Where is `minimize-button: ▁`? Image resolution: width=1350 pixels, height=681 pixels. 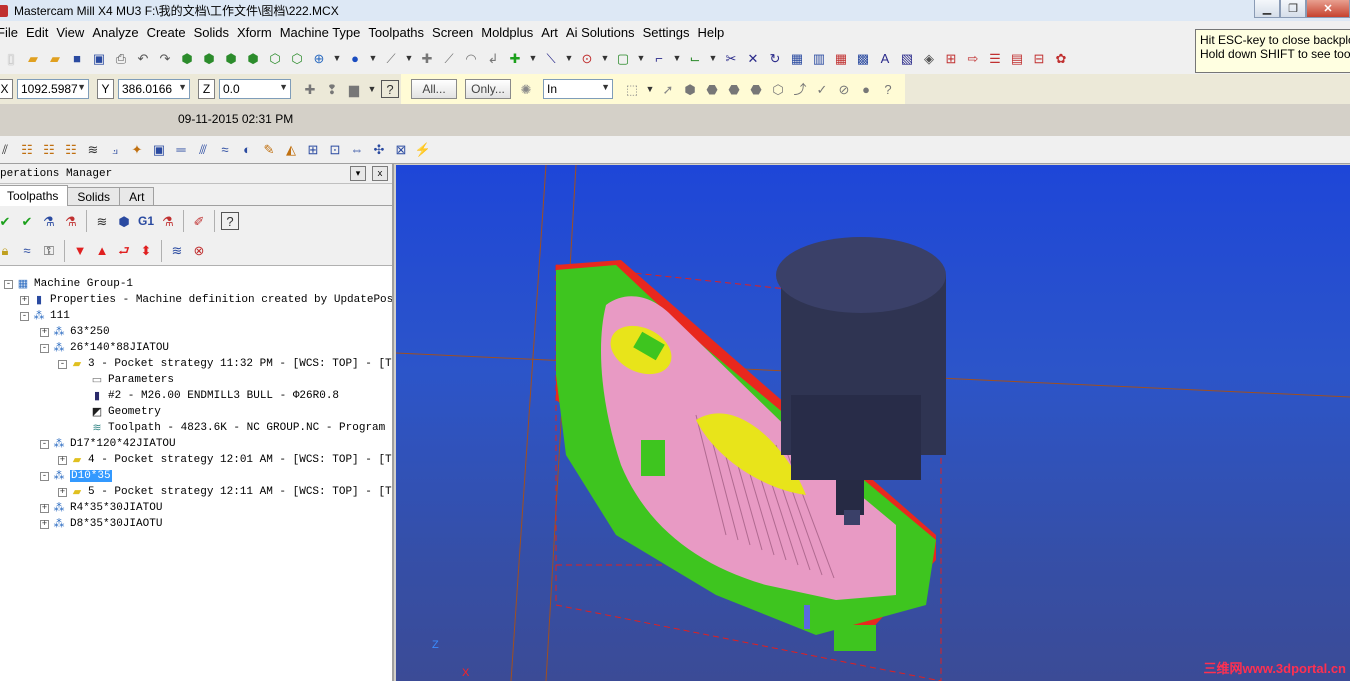
minimize-button: ▁ is located at coordinates (1267, 9).